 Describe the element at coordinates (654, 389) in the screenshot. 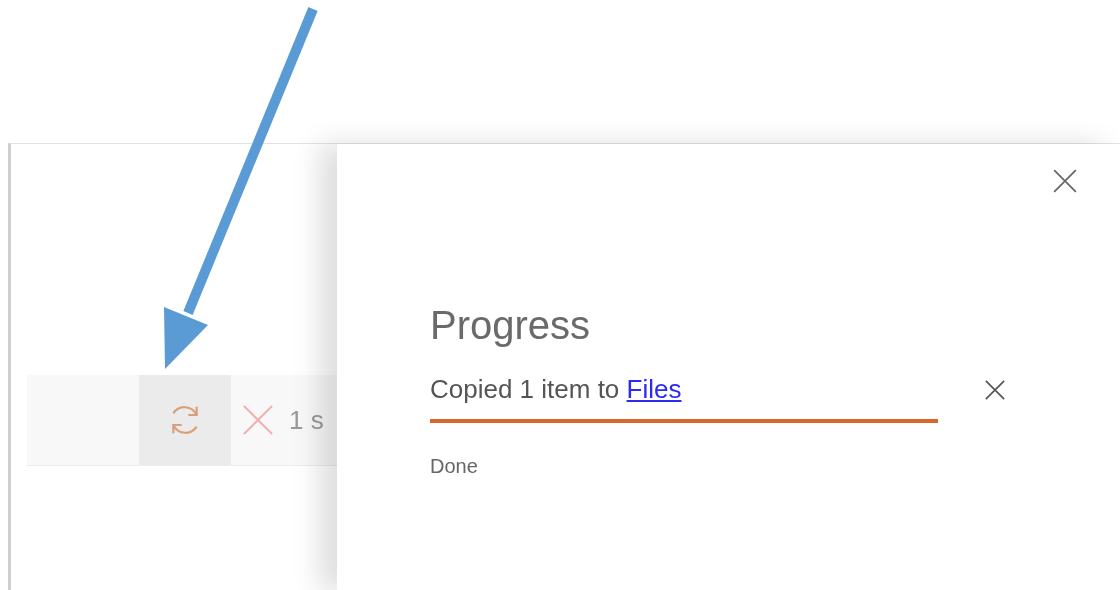

I see `files-link: Files` at that location.